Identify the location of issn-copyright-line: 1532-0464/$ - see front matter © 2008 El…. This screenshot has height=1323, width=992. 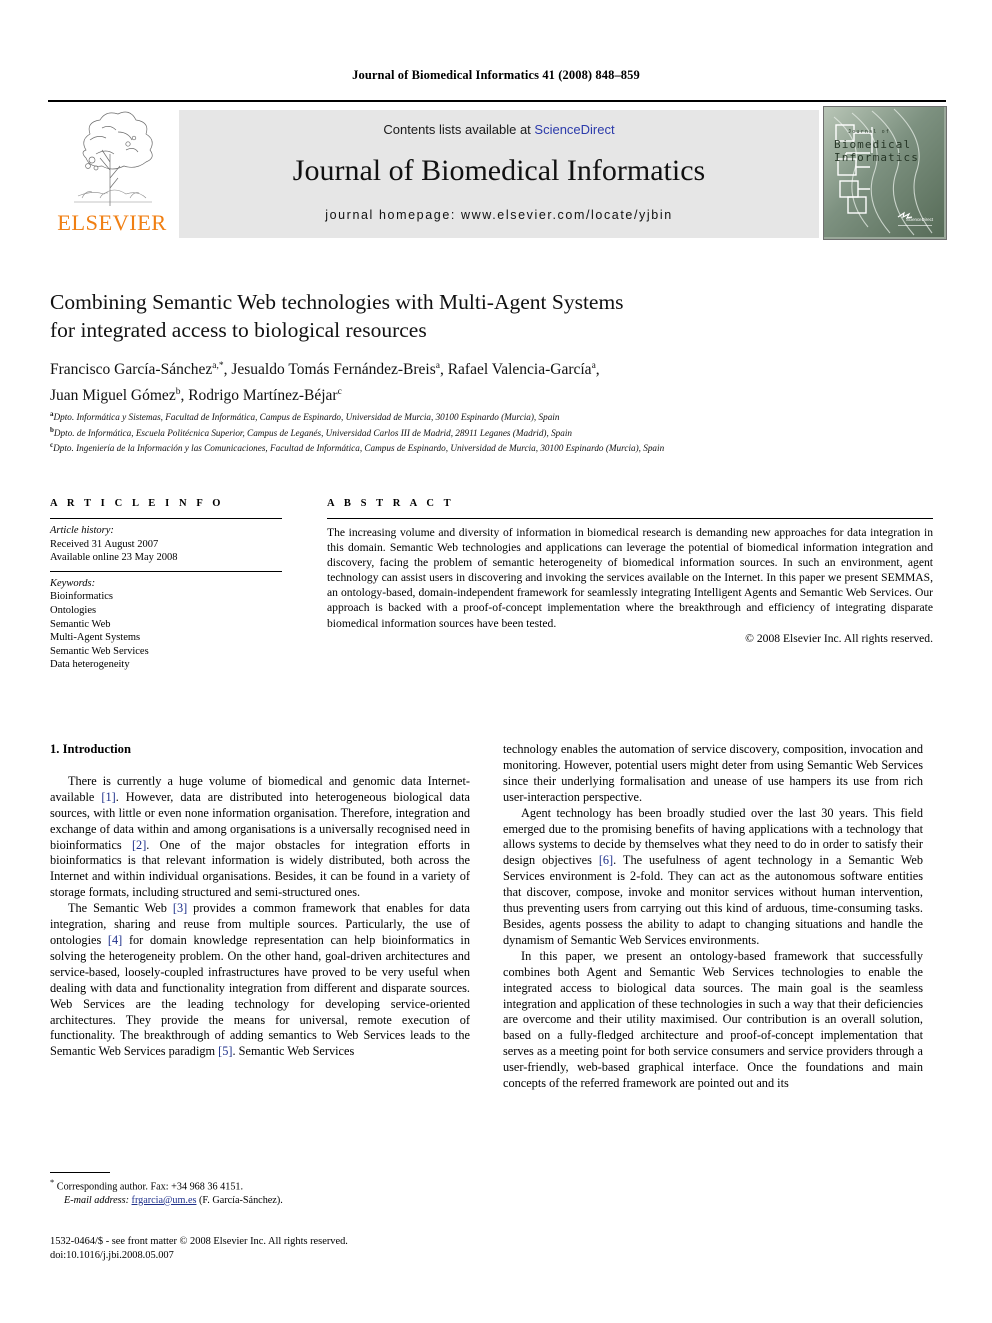
(199, 1241).